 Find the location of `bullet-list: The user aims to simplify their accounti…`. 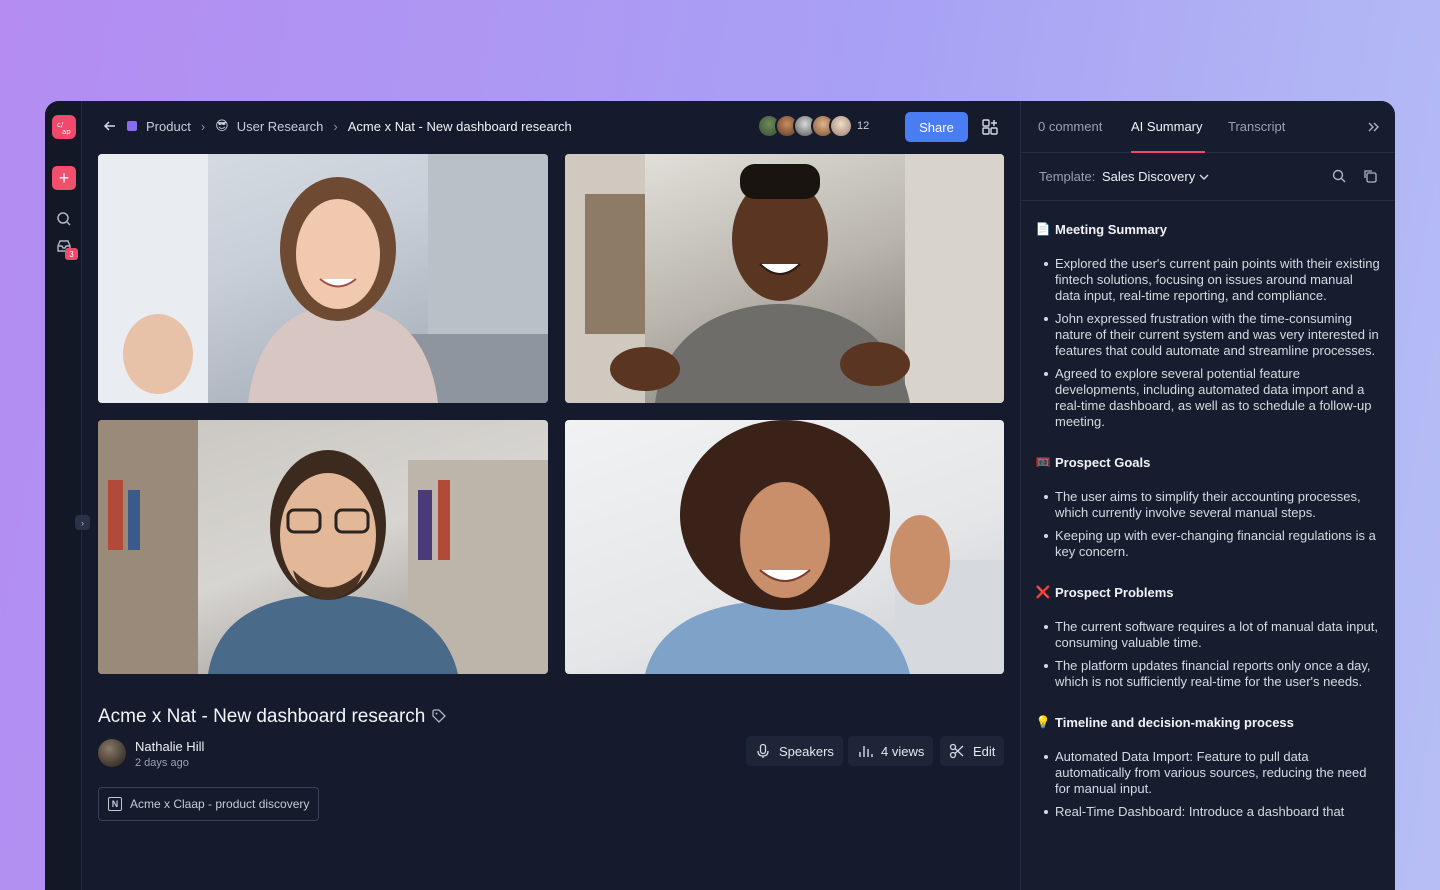

bullet-list: The user aims to simplify their accounti… is located at coordinates (1207, 524).